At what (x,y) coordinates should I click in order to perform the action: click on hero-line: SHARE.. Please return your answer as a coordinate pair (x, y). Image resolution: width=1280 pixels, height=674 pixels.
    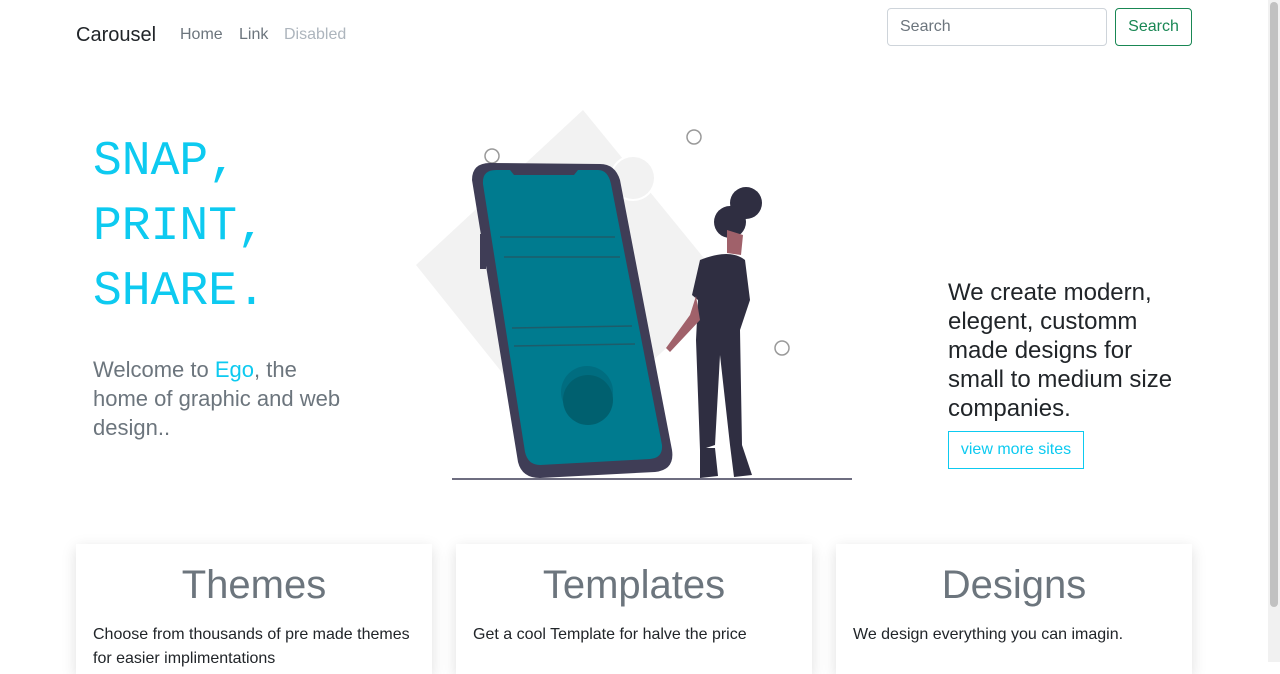
    Looking at the image, I should click on (179, 292).